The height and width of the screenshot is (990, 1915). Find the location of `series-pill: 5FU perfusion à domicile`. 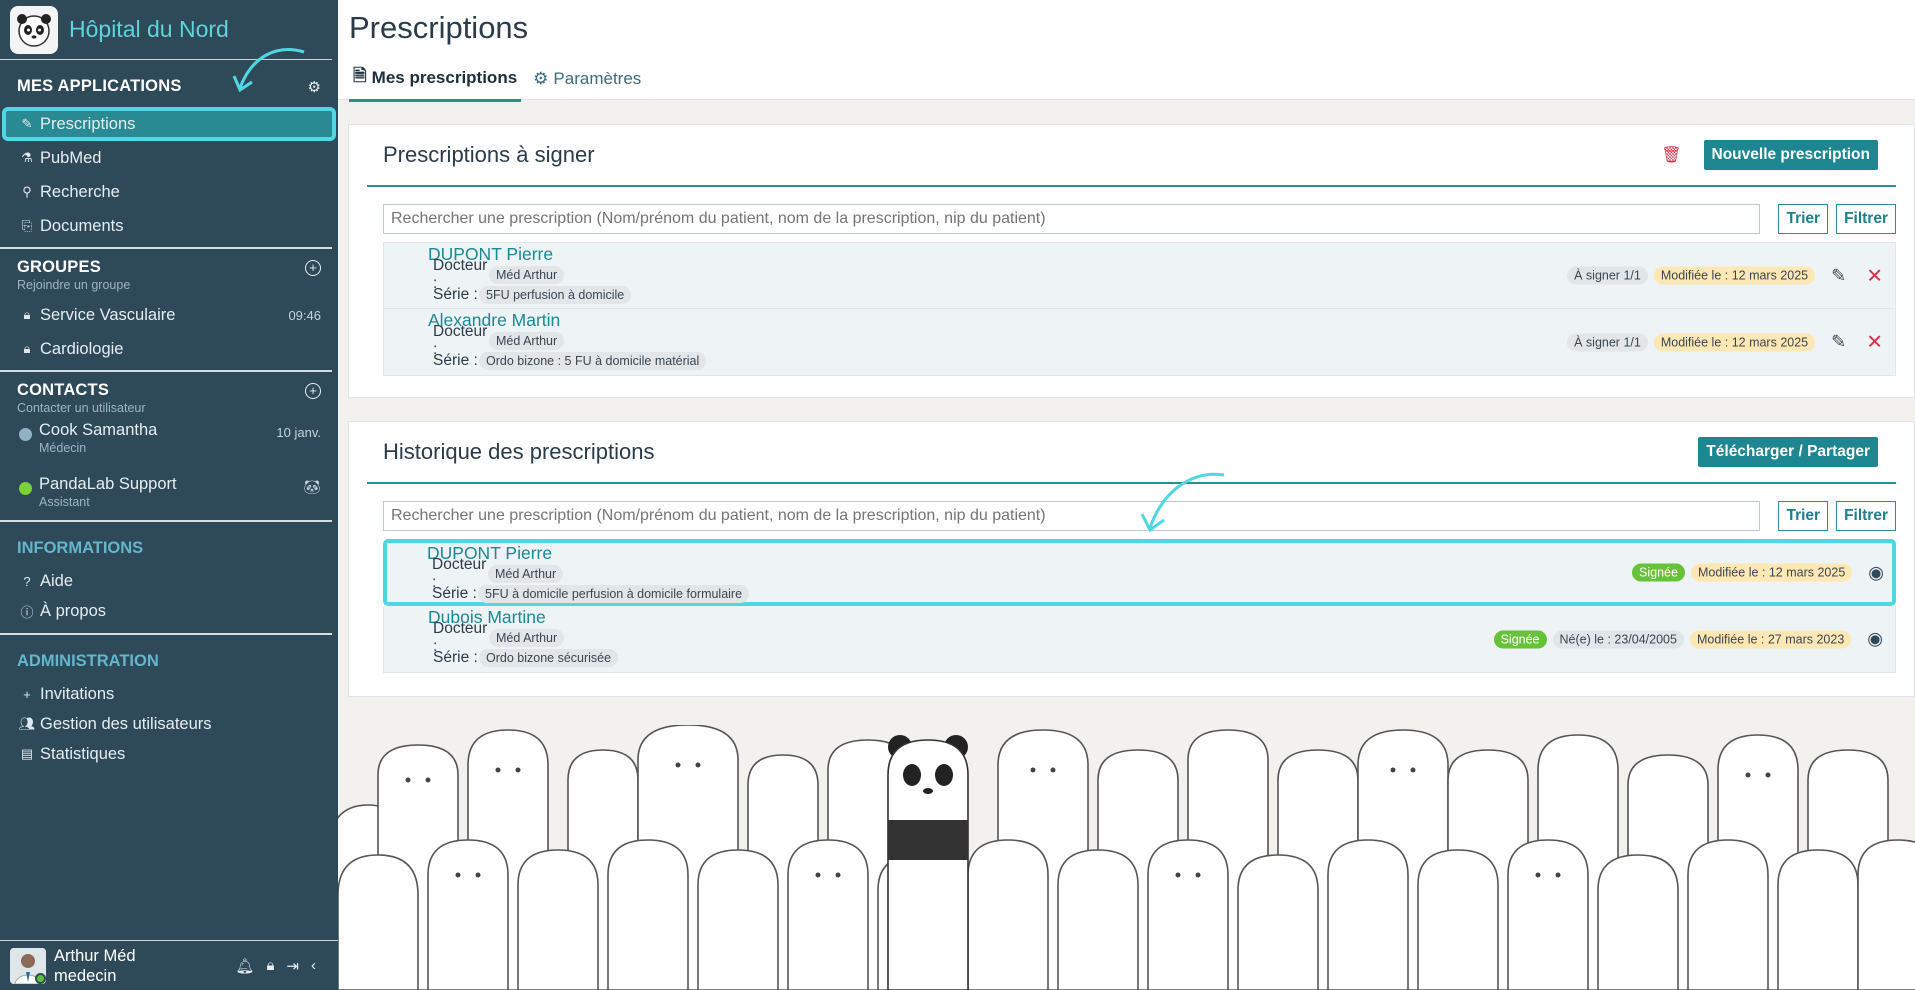

series-pill: 5FU perfusion à domicile is located at coordinates (555, 295).